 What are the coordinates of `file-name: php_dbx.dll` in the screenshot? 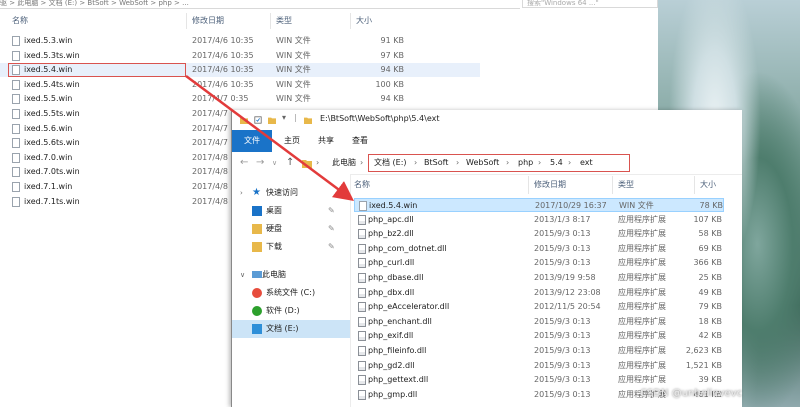 It's located at (391, 292).